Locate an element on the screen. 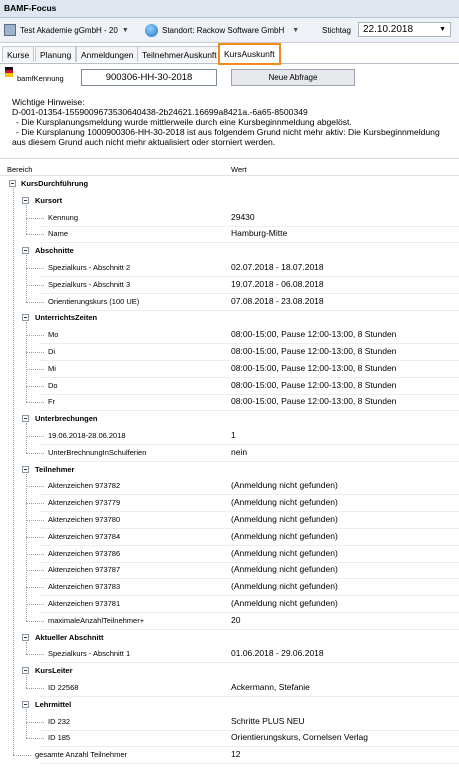 The image size is (459, 767). tree-row-label: Teilnehmer is located at coordinates (55, 469).